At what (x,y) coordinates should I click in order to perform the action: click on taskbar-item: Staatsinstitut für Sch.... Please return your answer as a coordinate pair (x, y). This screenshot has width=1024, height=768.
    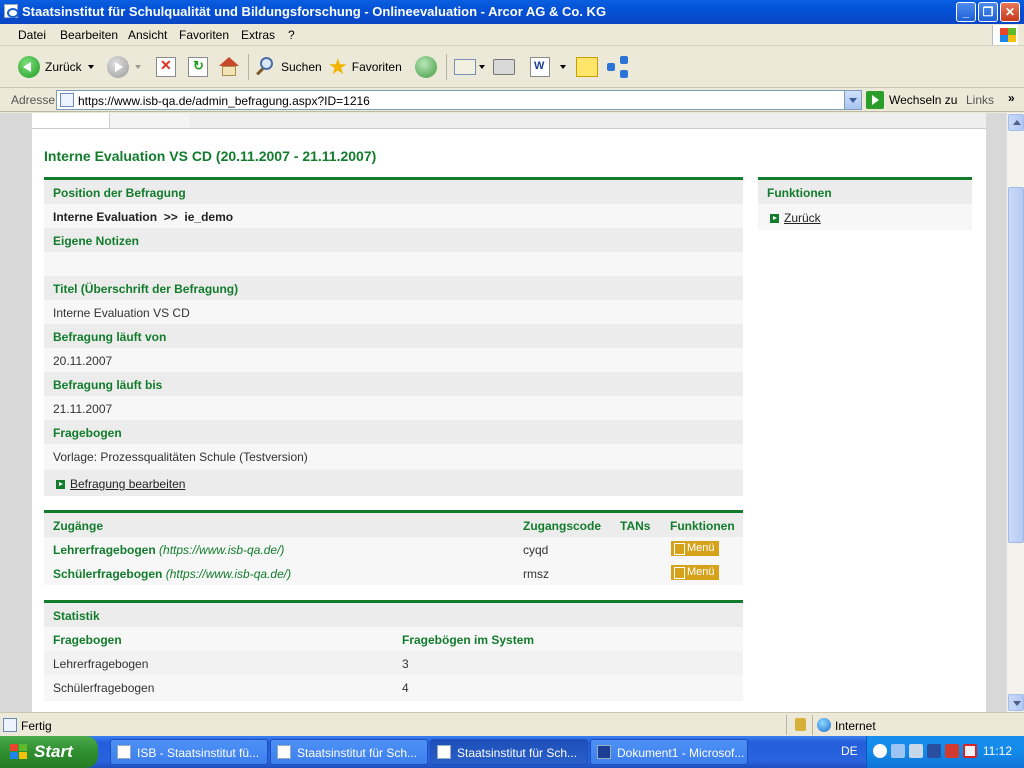
    Looking at the image, I should click on (349, 752).